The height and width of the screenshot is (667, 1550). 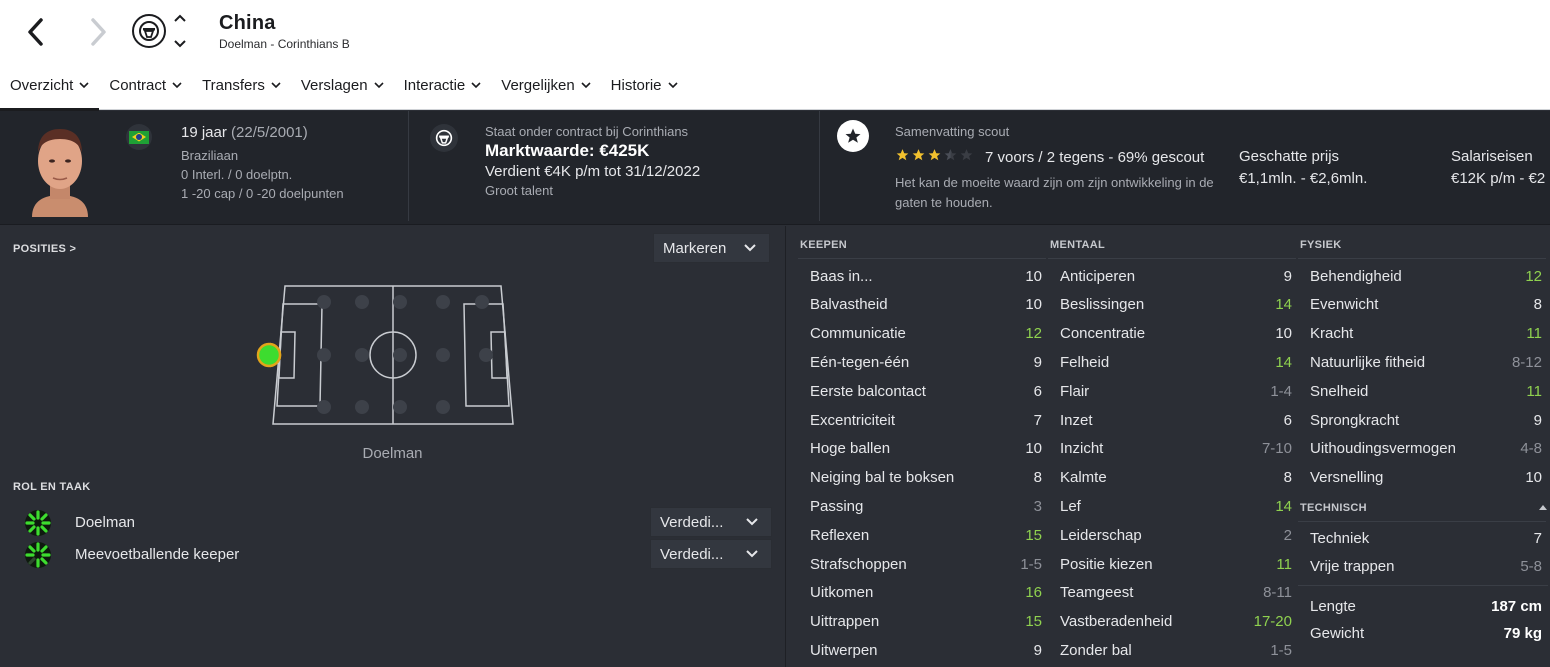 I want to click on attribute-row: Beslissingen 14, so click(x=1174, y=305).